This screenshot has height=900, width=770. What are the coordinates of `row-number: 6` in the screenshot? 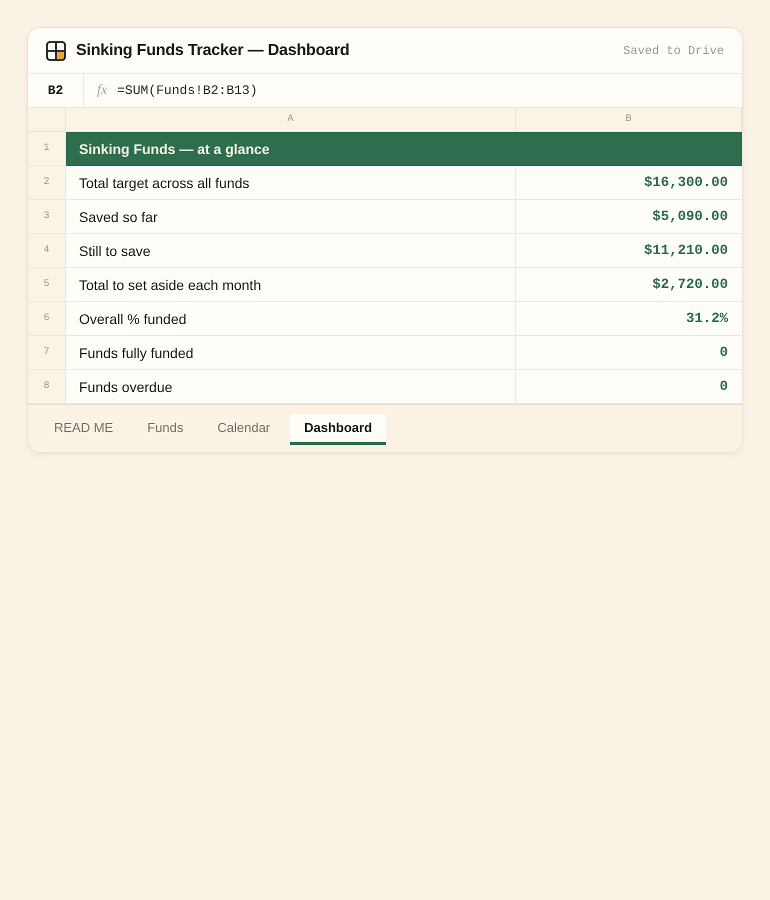 It's located at (47, 319).